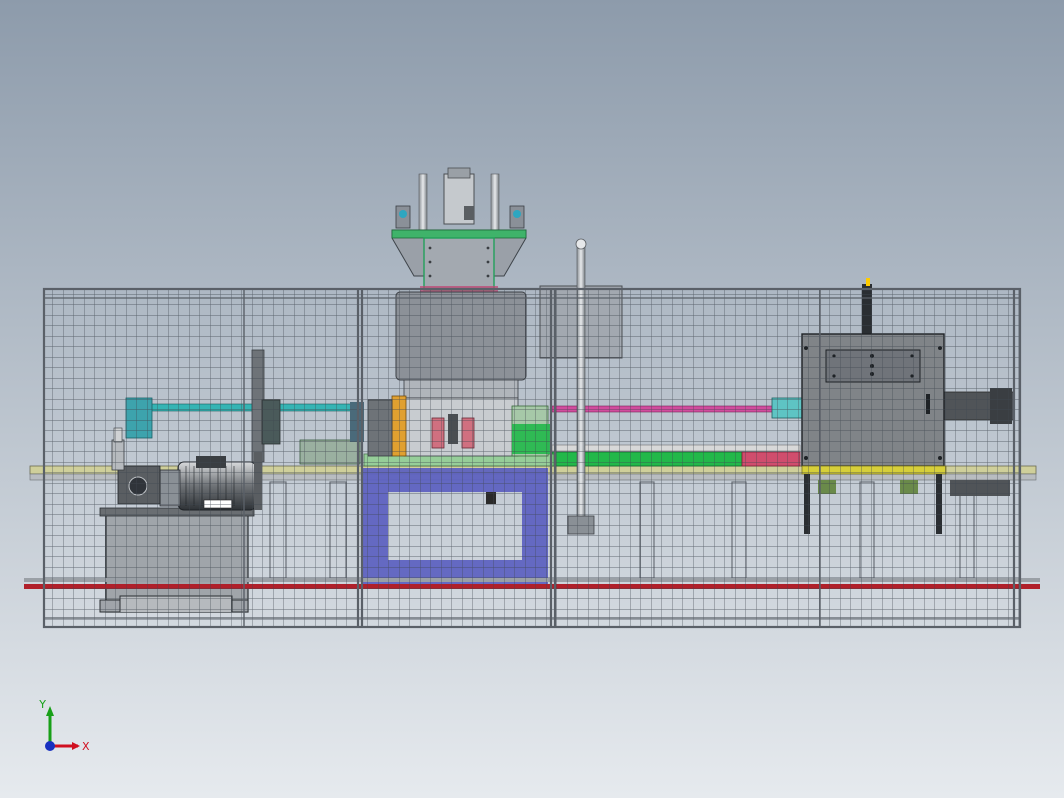  I want to click on x-axis-label: X, so click(86, 746).